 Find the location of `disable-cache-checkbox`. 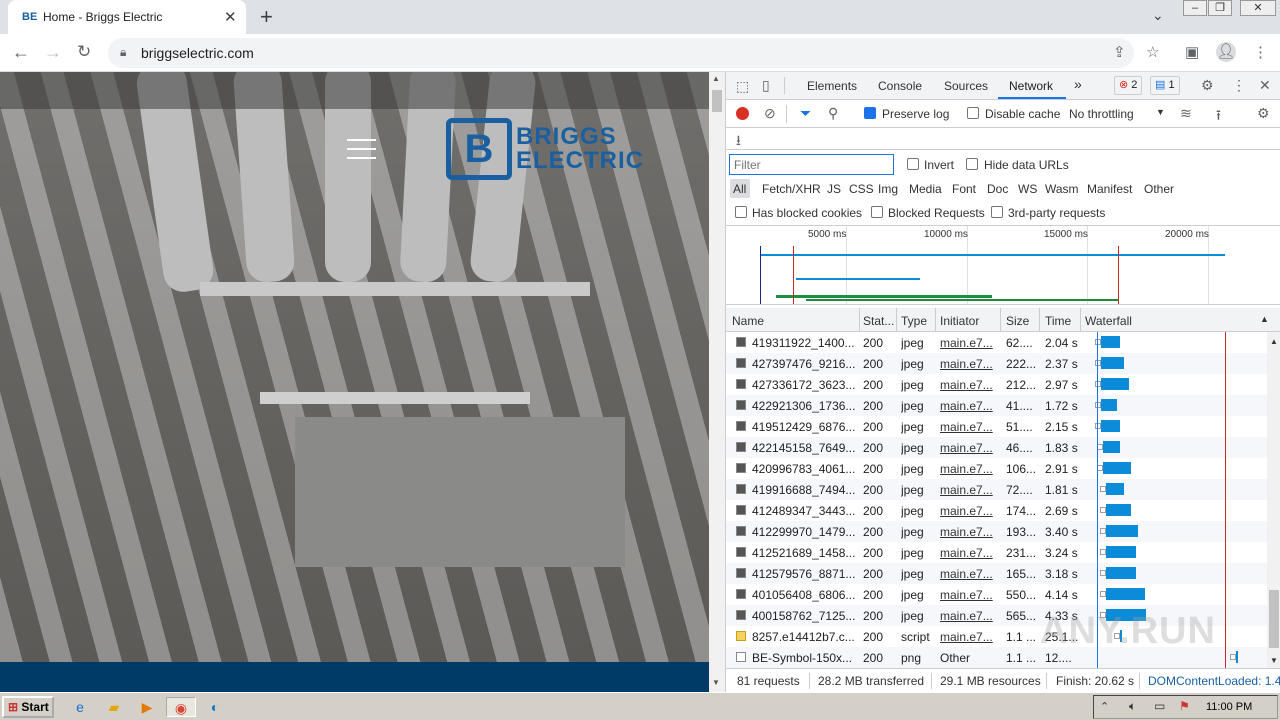

disable-cache-checkbox is located at coordinates (973, 114).